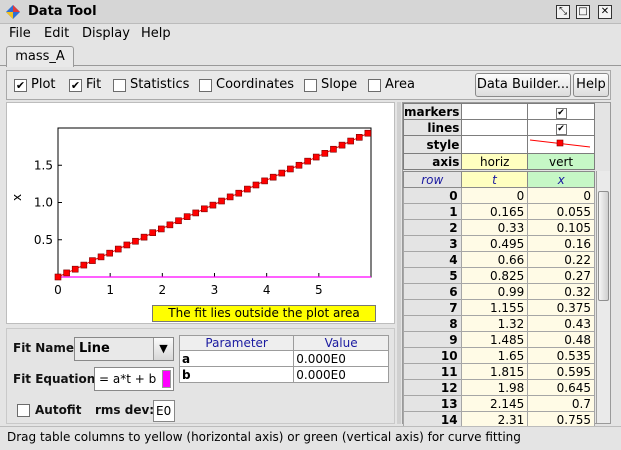  I want to click on t-cell: 1.98, so click(494, 387).